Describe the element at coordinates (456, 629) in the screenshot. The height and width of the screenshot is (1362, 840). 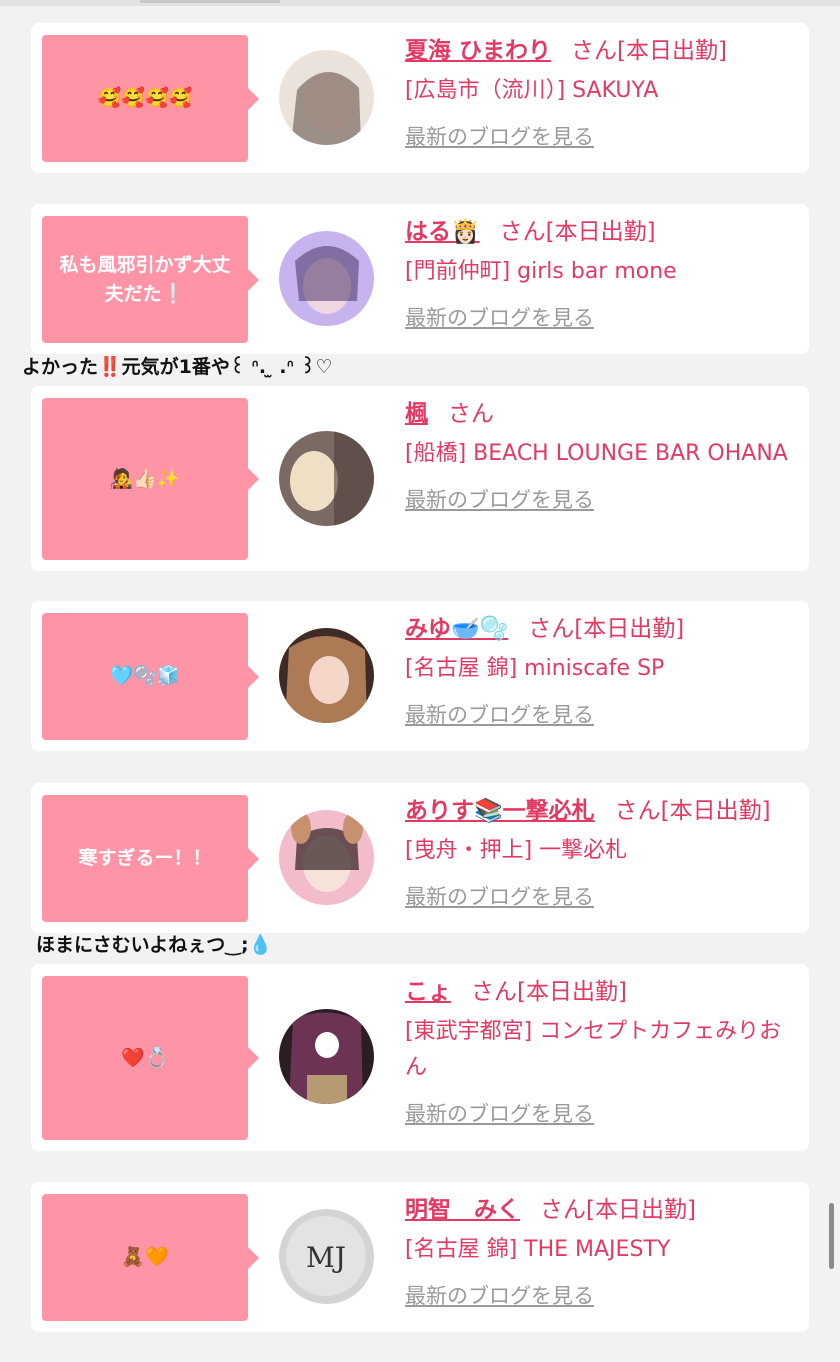
I see `girl-name-link: みゆ🥣🫧` at that location.